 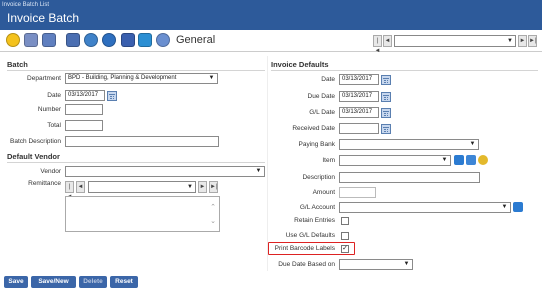 What do you see at coordinates (304, 248) in the screenshot?
I see `print-barcode-labels-label: Print Barcode Labels` at bounding box center [304, 248].